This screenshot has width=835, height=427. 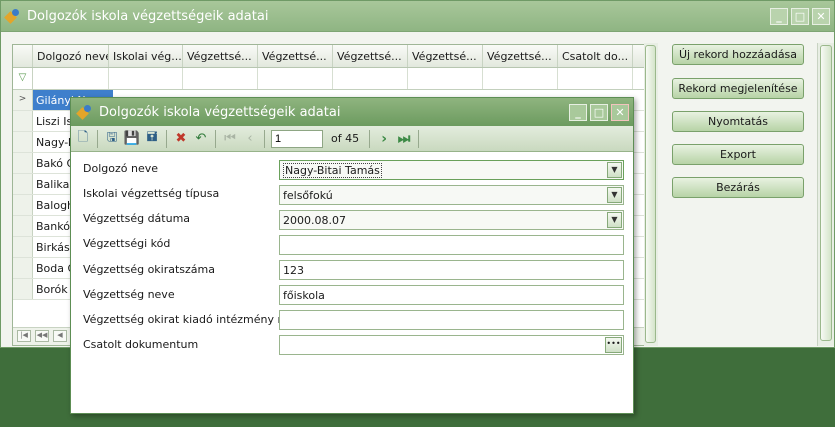 What do you see at coordinates (120, 168) in the screenshot?
I see `employee-label: Dolgozó neve` at bounding box center [120, 168].